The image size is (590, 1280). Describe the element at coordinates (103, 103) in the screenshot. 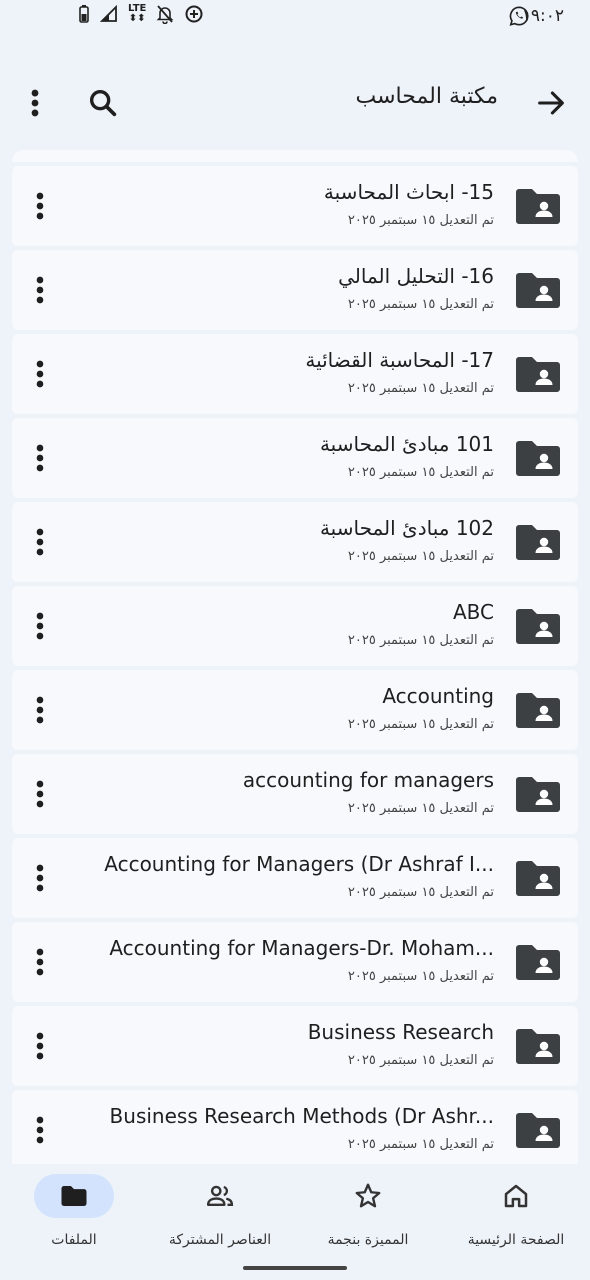

I see `search-icon` at that location.